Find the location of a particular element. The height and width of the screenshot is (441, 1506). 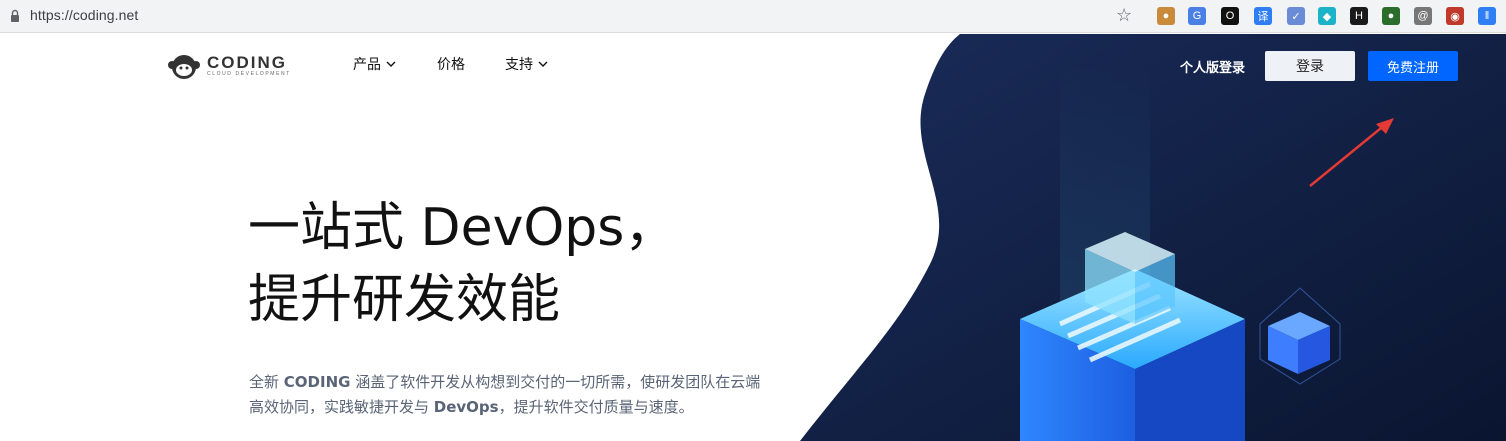

nav-support-label: 支持 is located at coordinates (519, 65).